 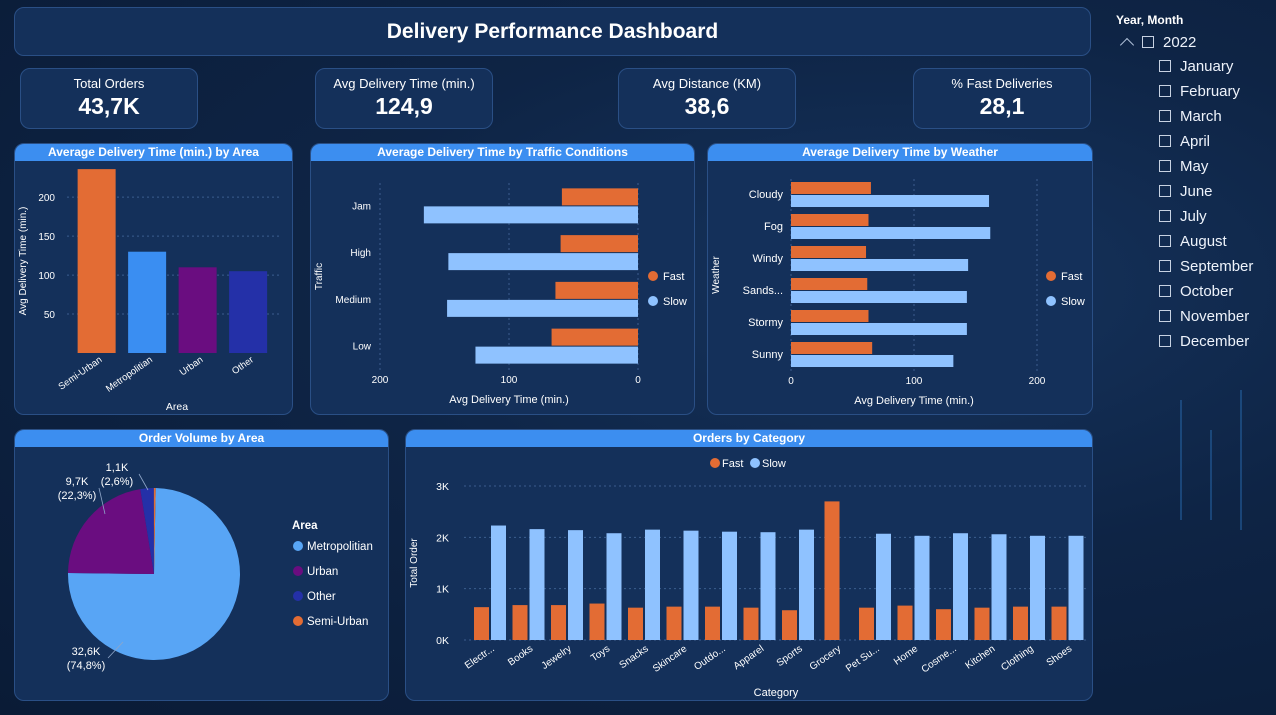 What do you see at coordinates (117, 482) in the screenshot?
I see `pie-percent-label: (2,6%)` at bounding box center [117, 482].